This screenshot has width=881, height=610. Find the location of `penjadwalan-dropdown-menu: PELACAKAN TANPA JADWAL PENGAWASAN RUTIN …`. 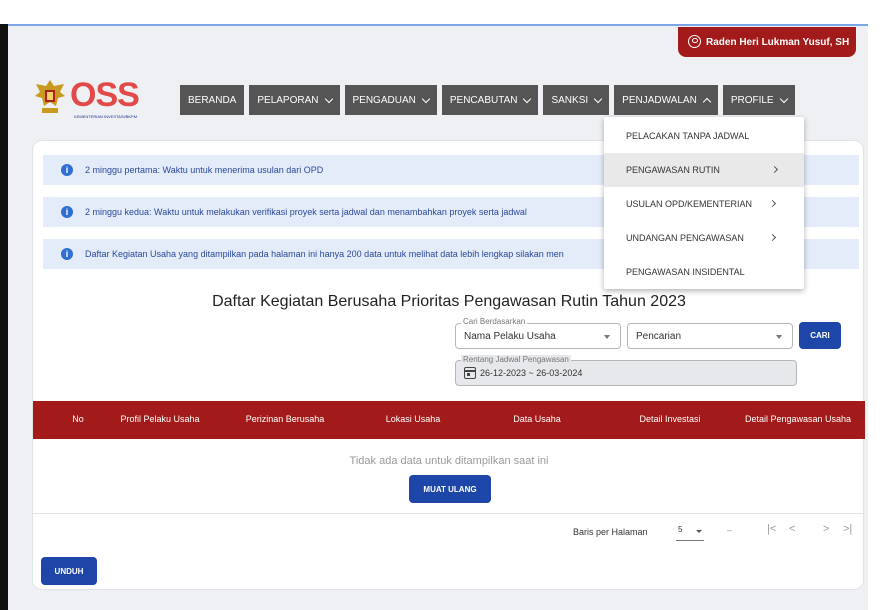

penjadwalan-dropdown-menu: PELACAKAN TANPA JADWAL PENGAWASAN RUTIN … is located at coordinates (704, 203).